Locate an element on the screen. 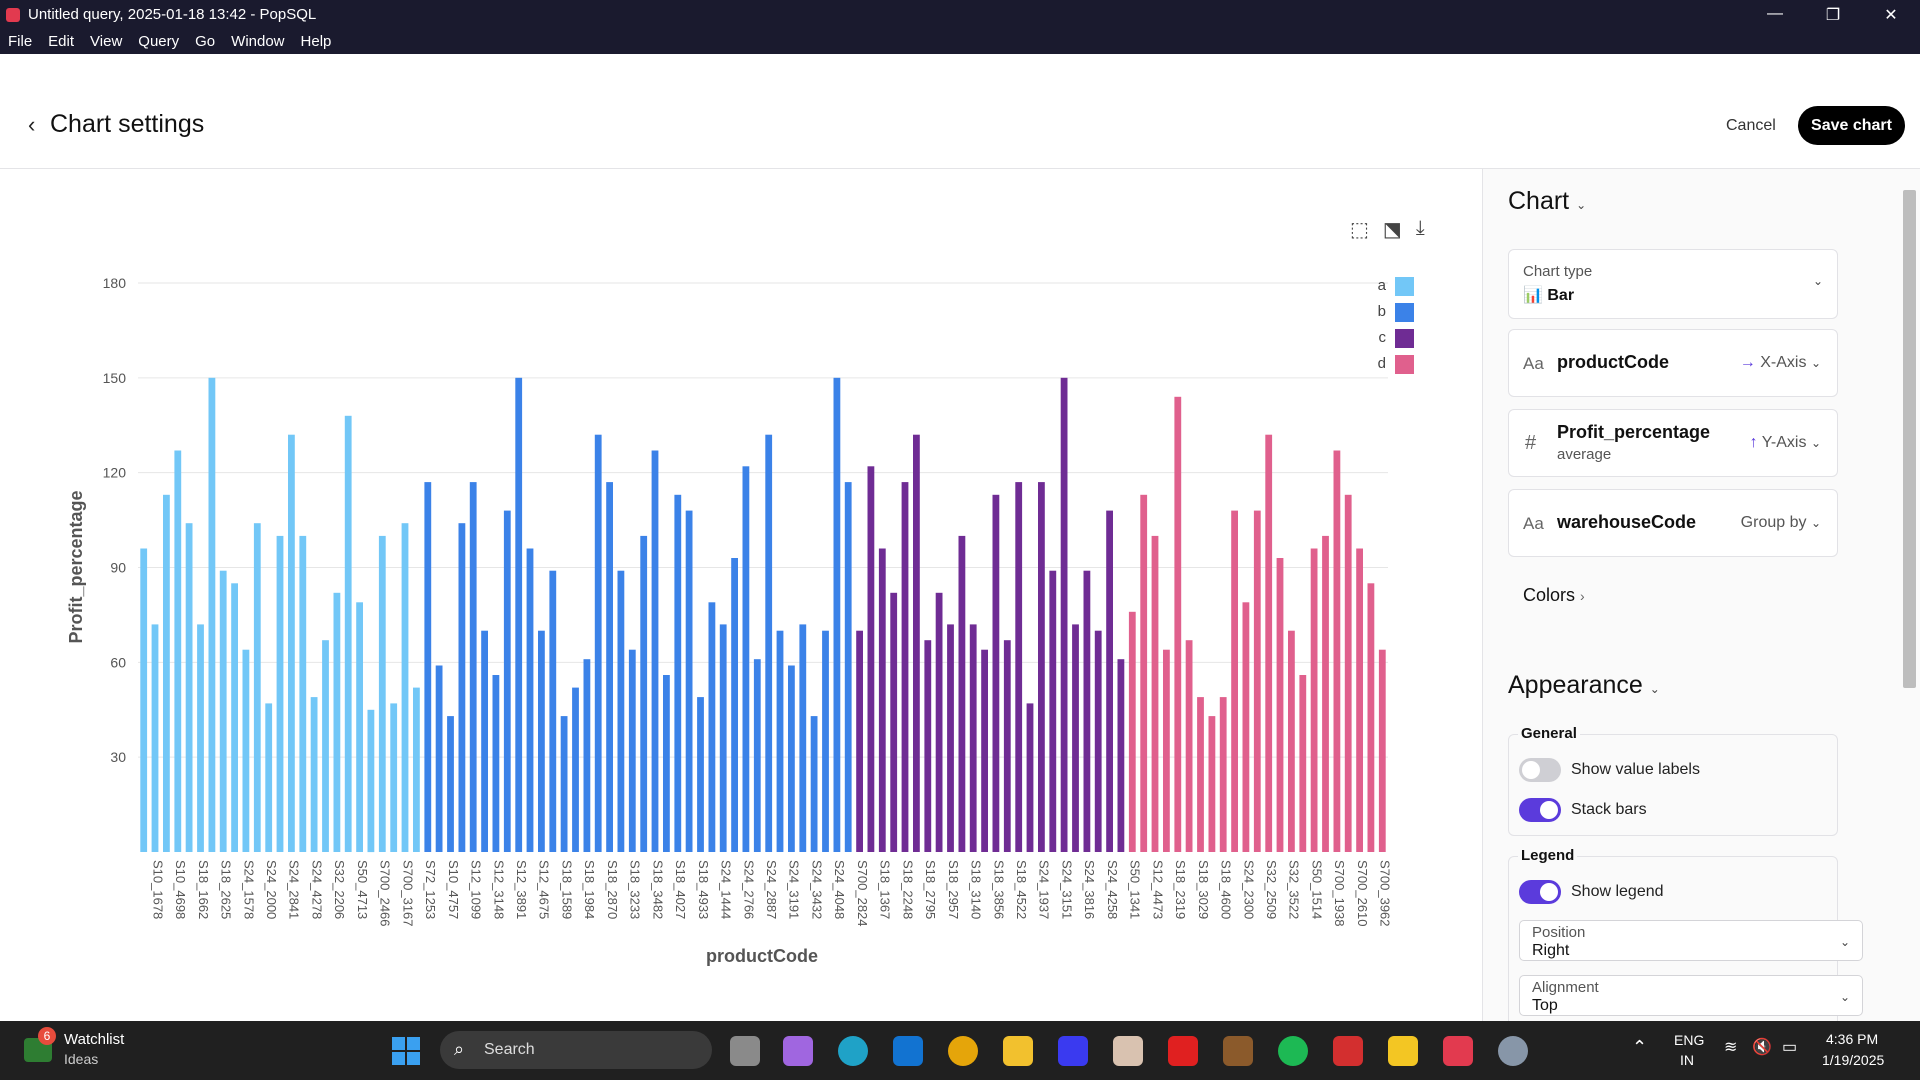 The height and width of the screenshot is (1080, 1920). close-button: ✕ is located at coordinates (1891, 15).